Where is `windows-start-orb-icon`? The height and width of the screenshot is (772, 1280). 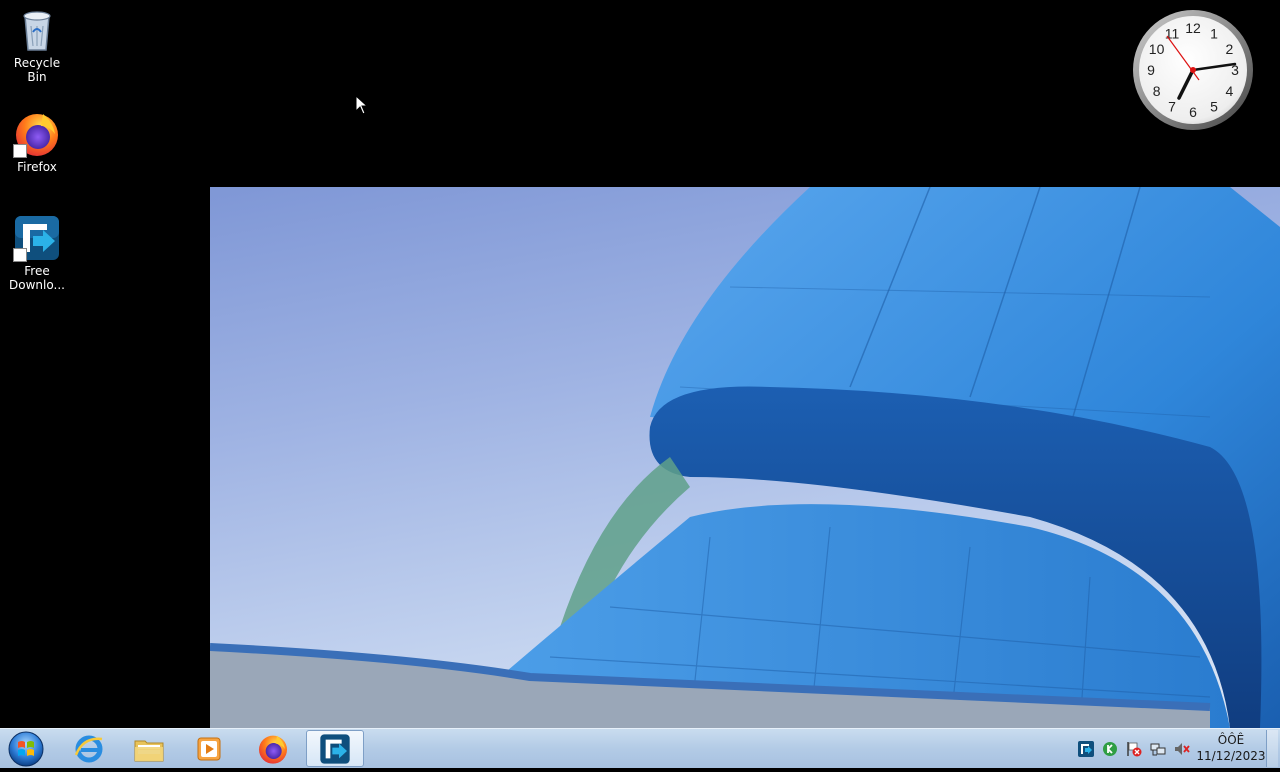 windows-start-orb-icon is located at coordinates (26, 749).